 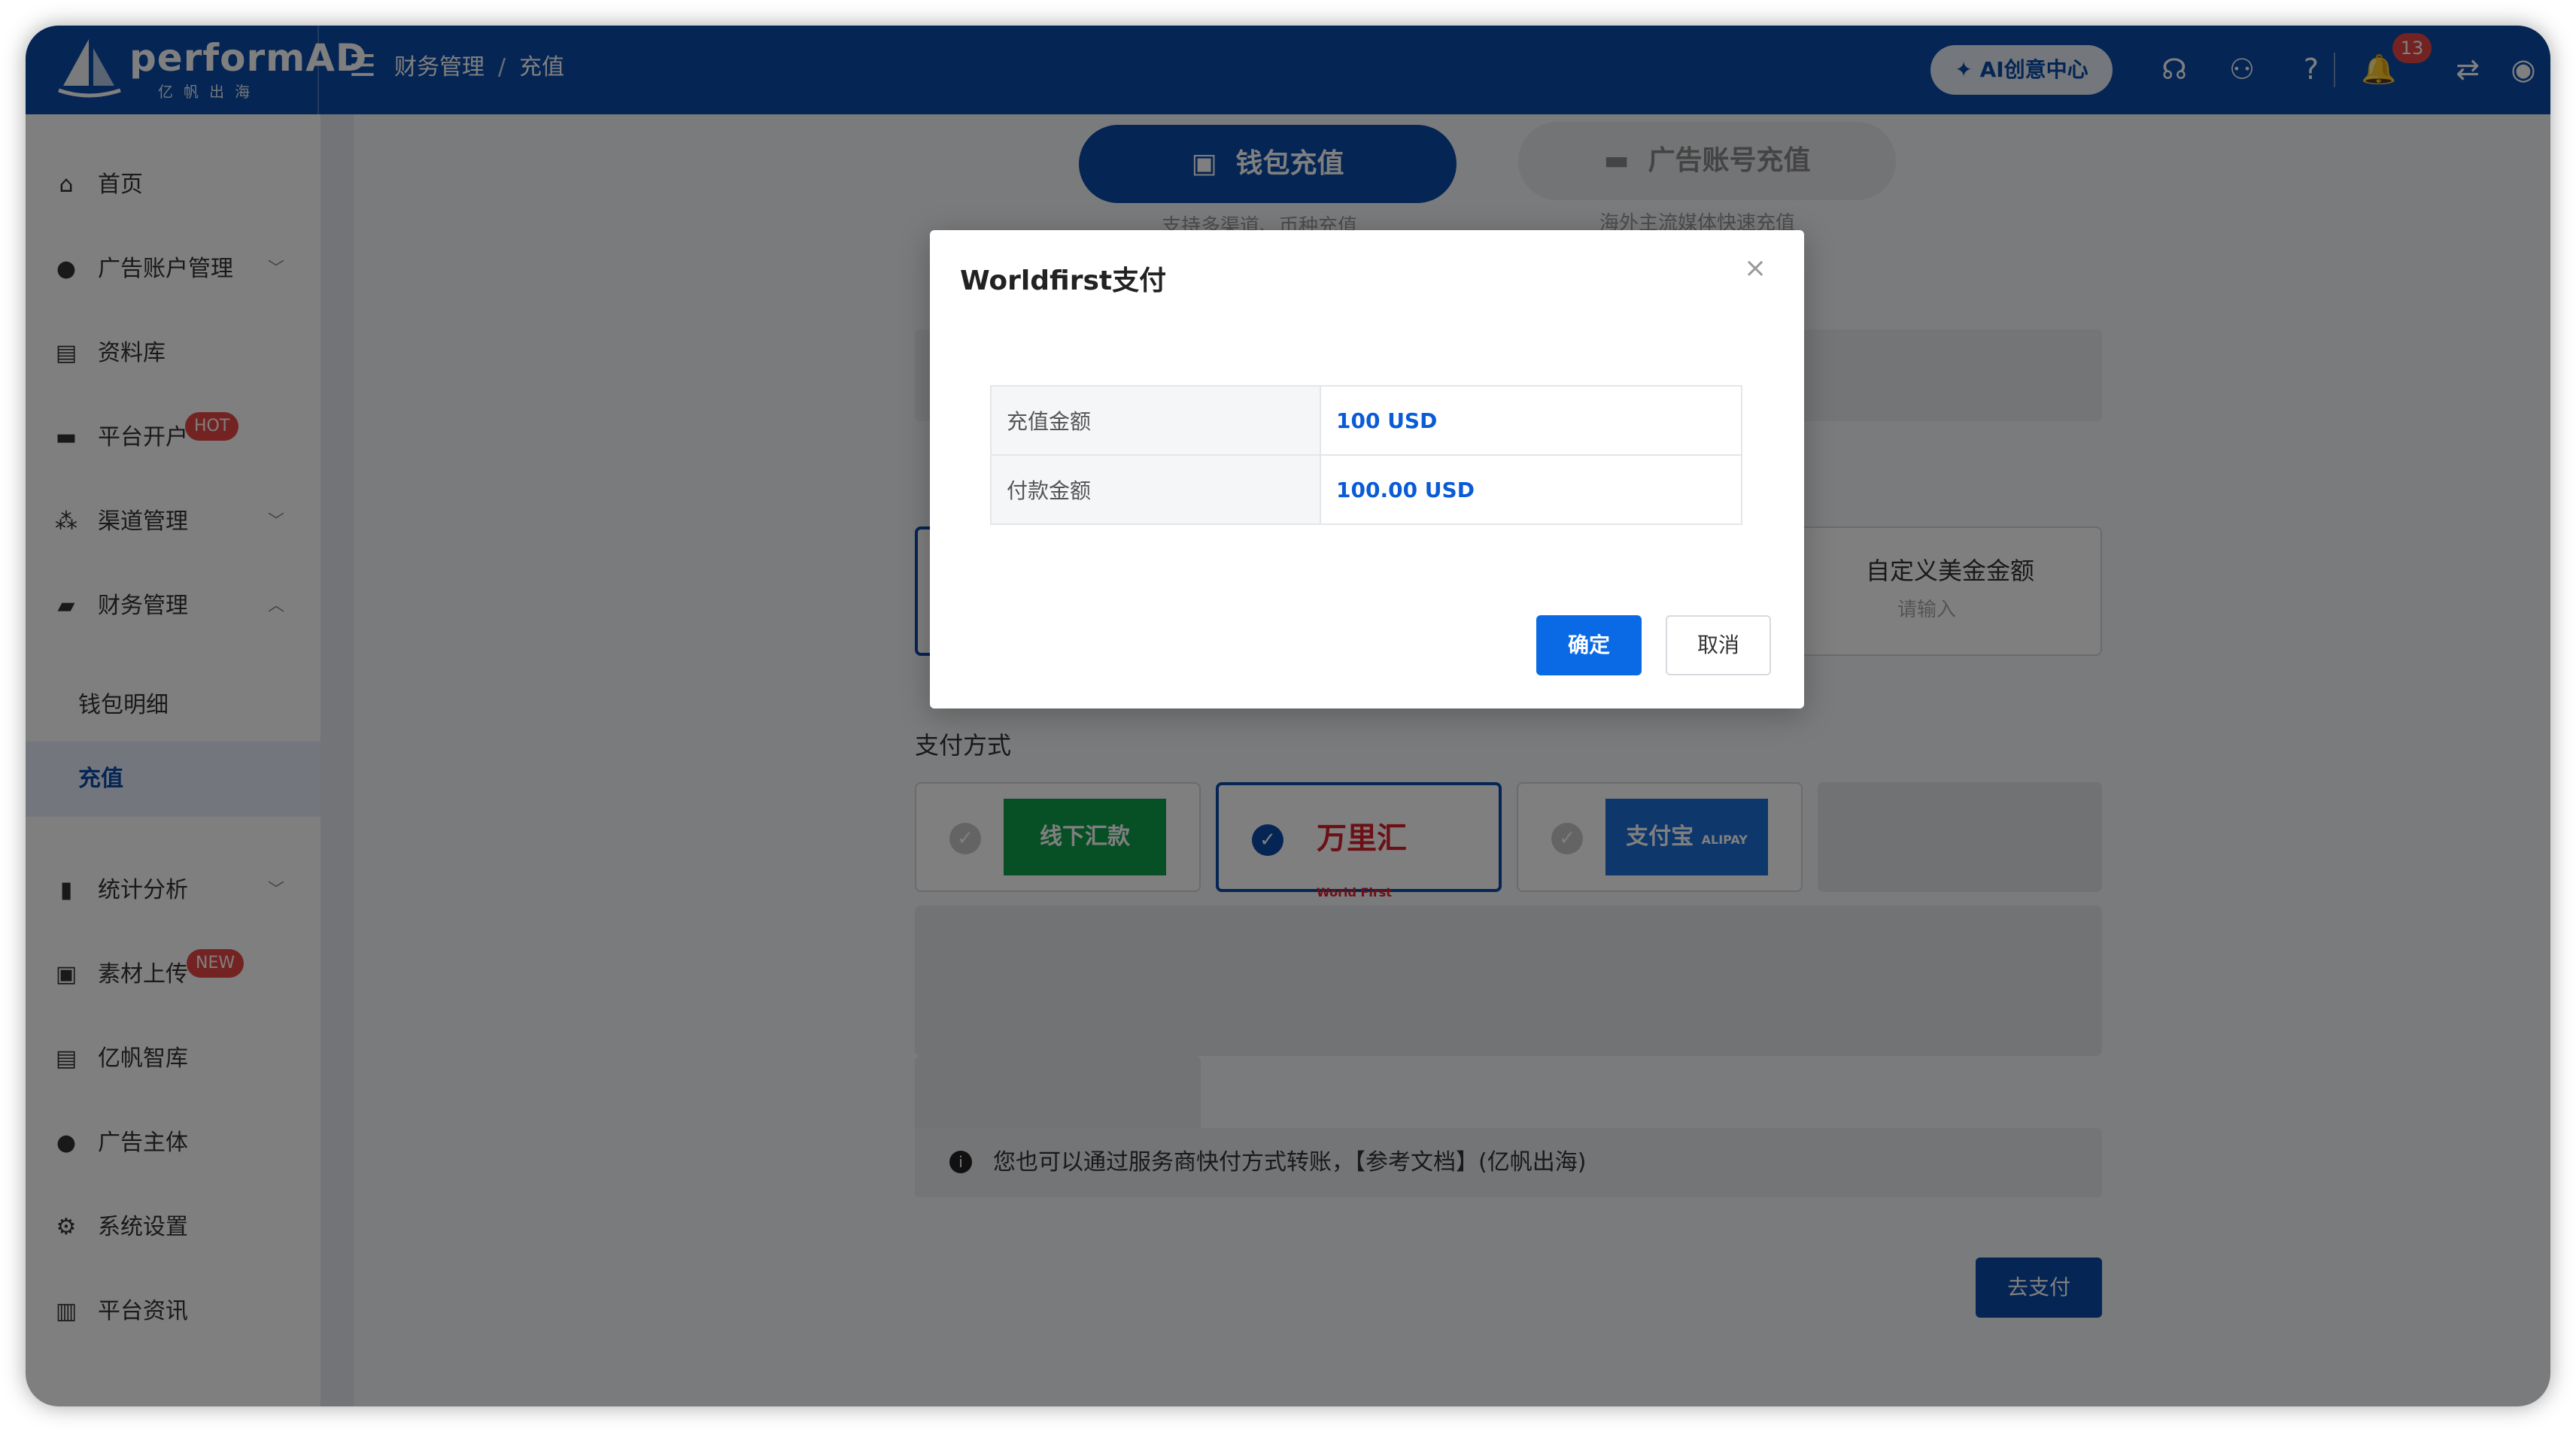 I want to click on payment-amount-label: 付款金额, so click(x=1156, y=489).